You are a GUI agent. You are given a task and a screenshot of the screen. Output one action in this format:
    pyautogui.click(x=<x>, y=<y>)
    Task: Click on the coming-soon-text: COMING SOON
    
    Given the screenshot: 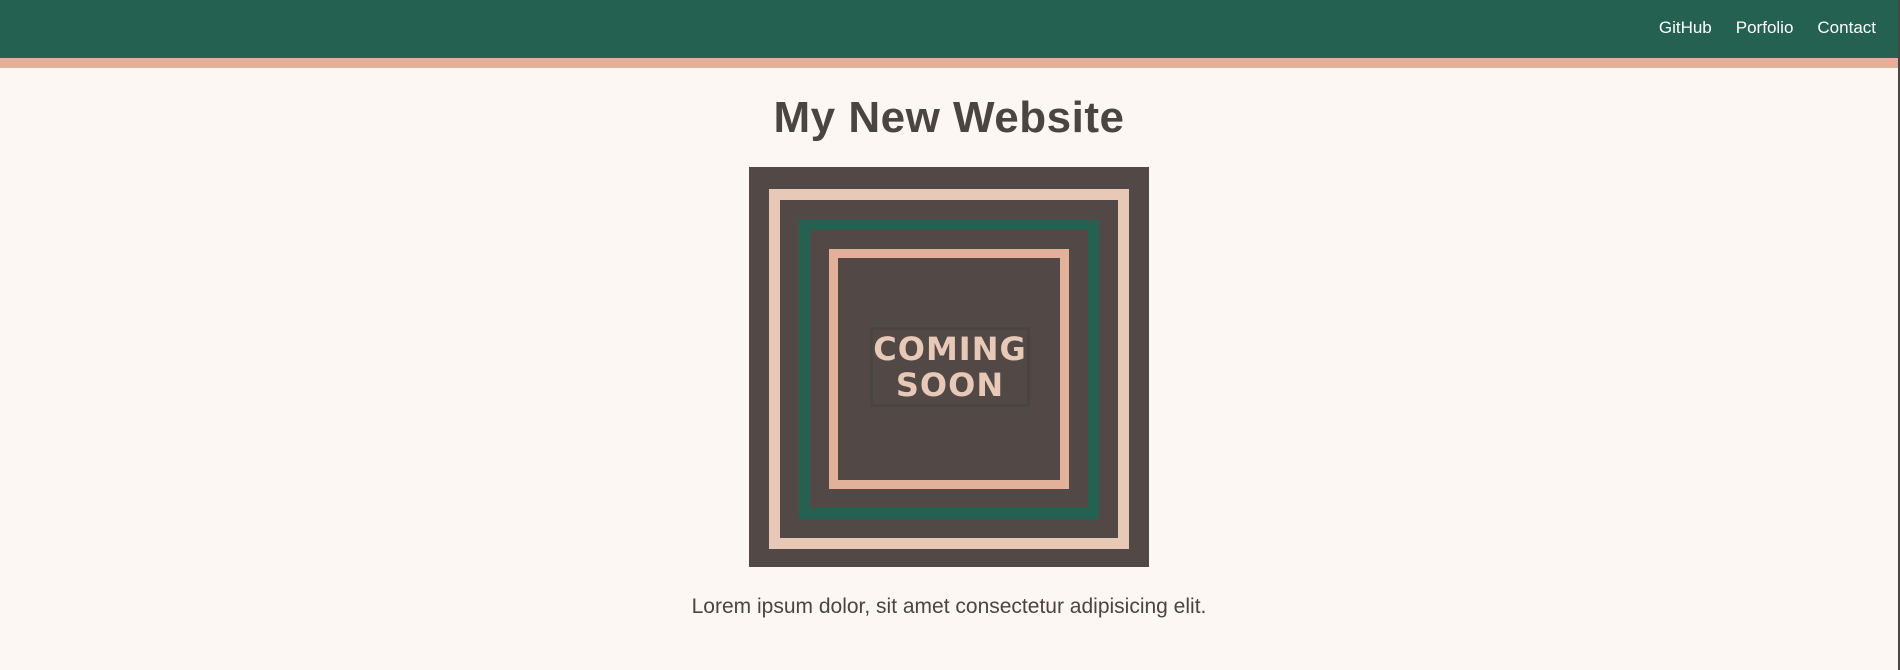 What is the action you would take?
    pyautogui.click(x=950, y=367)
    